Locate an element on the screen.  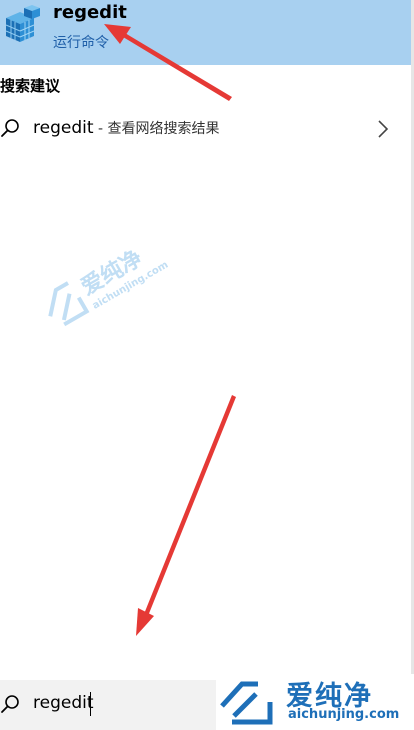
text-caret is located at coordinates (90, 704).